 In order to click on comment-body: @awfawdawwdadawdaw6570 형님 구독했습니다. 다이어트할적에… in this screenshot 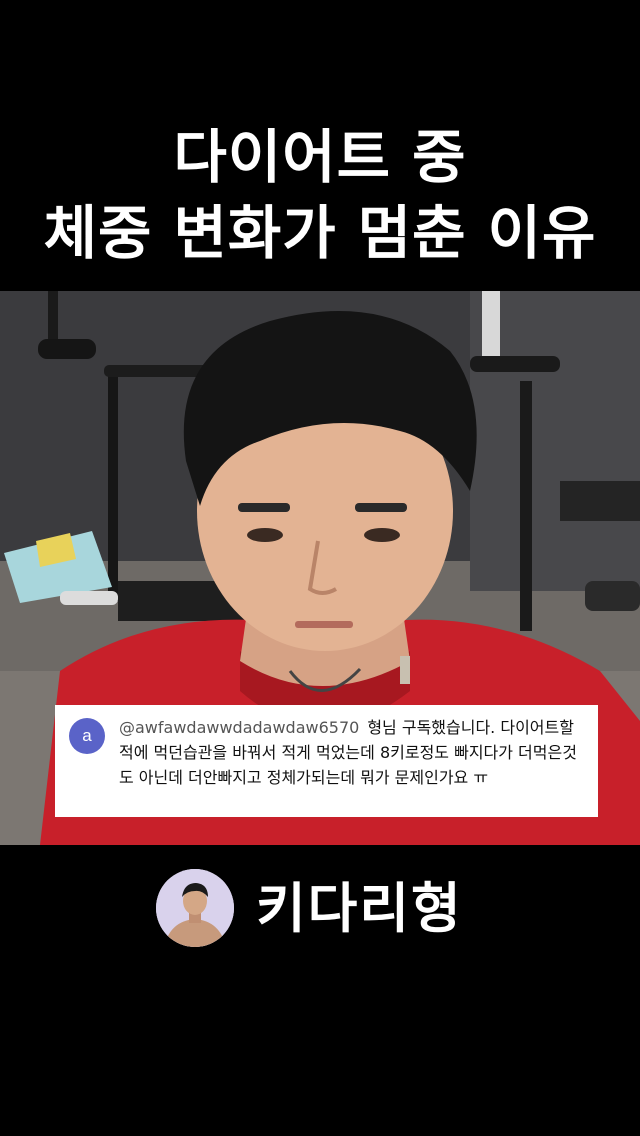, I will do `click(351, 752)`.